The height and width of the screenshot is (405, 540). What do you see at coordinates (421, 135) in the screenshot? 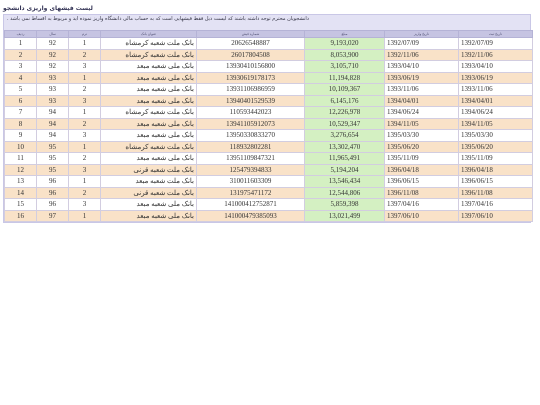
I see `cell-pay-date: 1395/03/30` at bounding box center [421, 135].